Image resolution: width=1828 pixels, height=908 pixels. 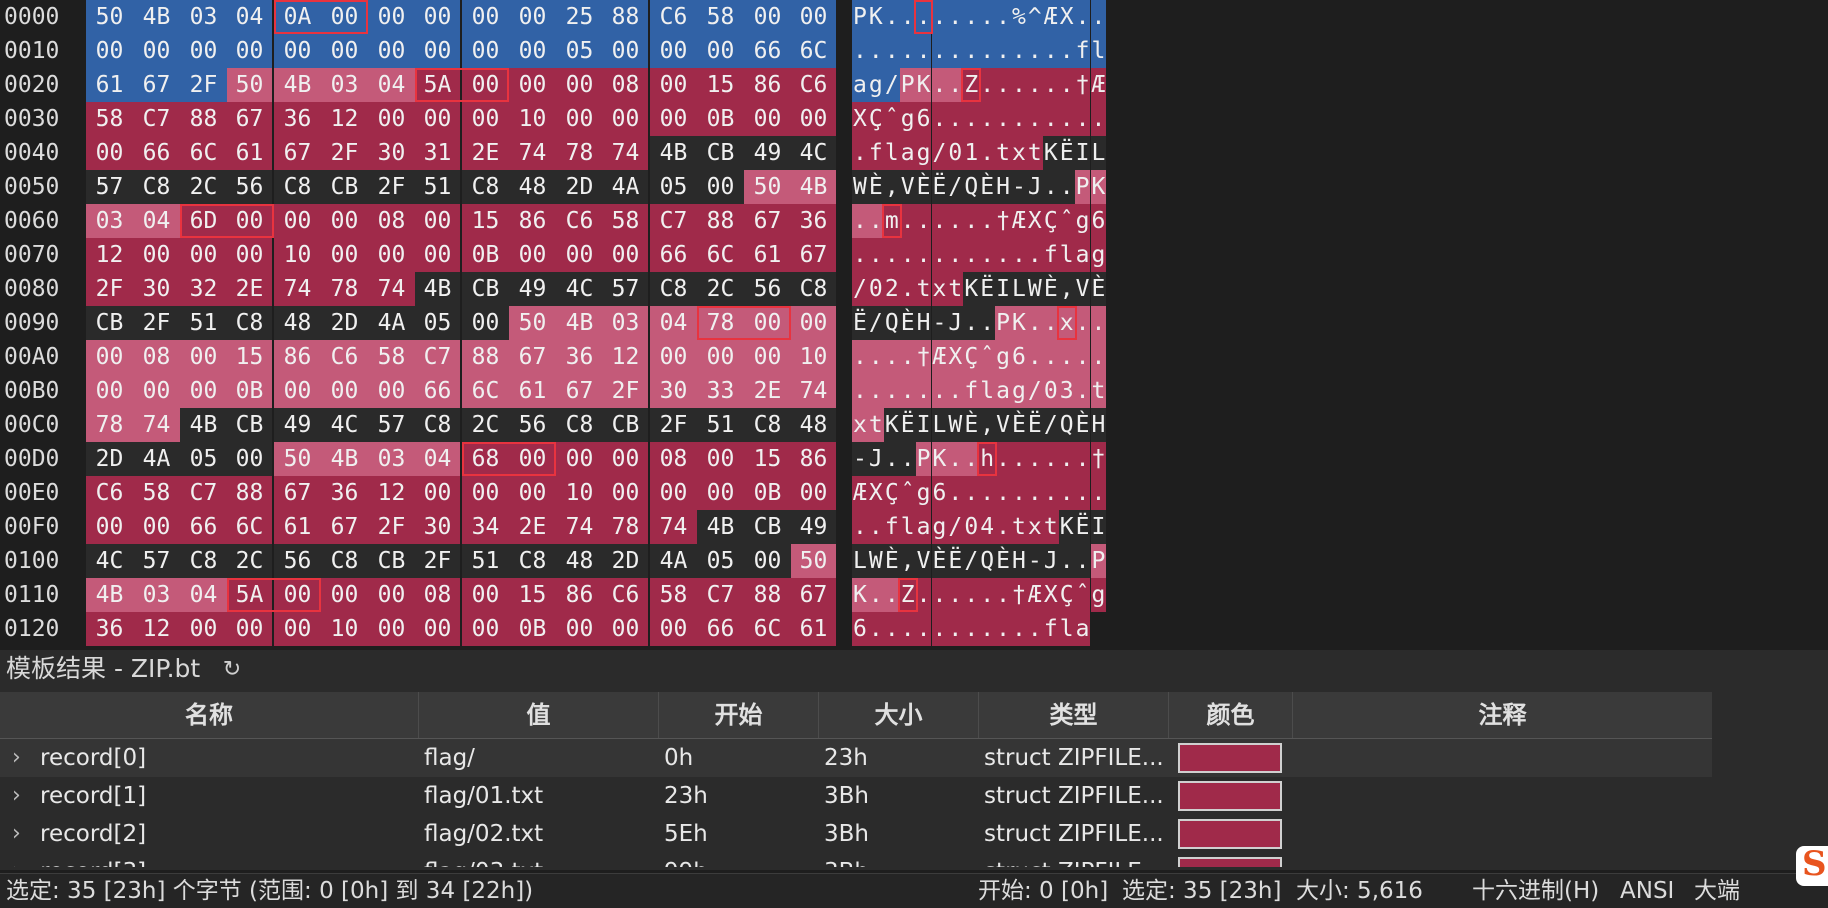 What do you see at coordinates (899, 715) in the screenshot?
I see `column-header-size: 大小` at bounding box center [899, 715].